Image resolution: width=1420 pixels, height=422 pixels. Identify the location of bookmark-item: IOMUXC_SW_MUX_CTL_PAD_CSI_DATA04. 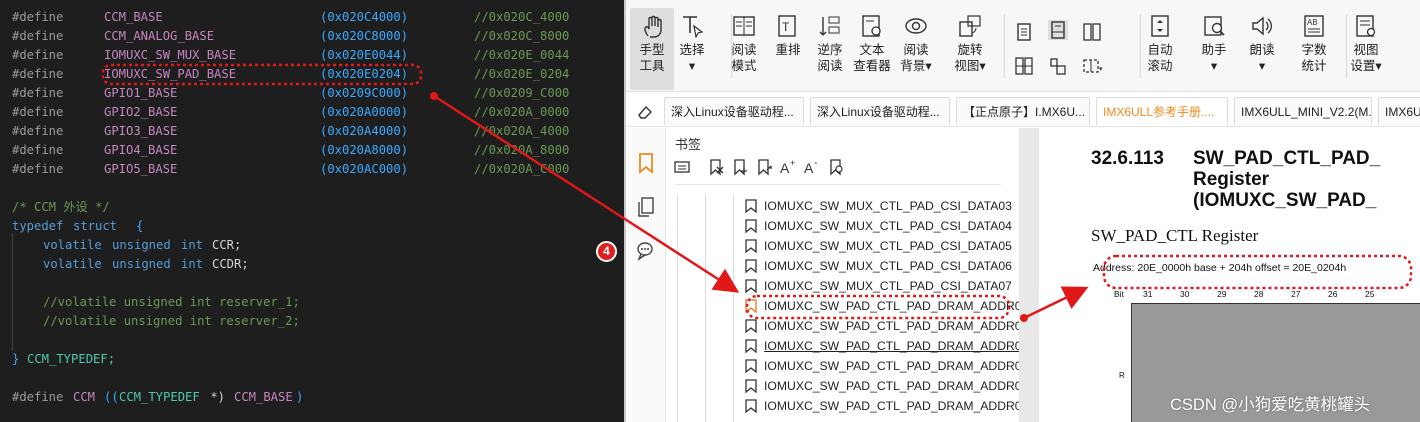
(880, 226).